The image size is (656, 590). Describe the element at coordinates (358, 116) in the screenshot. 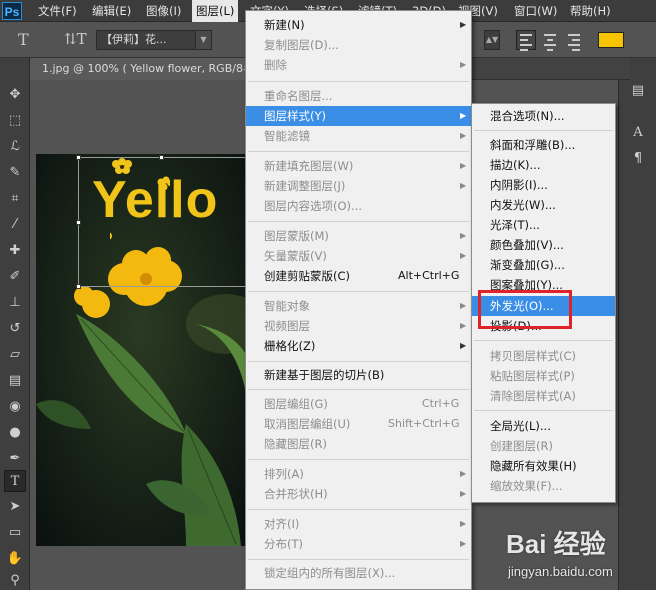

I see `menu-item-layer-style: 图层样式(Y) ▶` at that location.